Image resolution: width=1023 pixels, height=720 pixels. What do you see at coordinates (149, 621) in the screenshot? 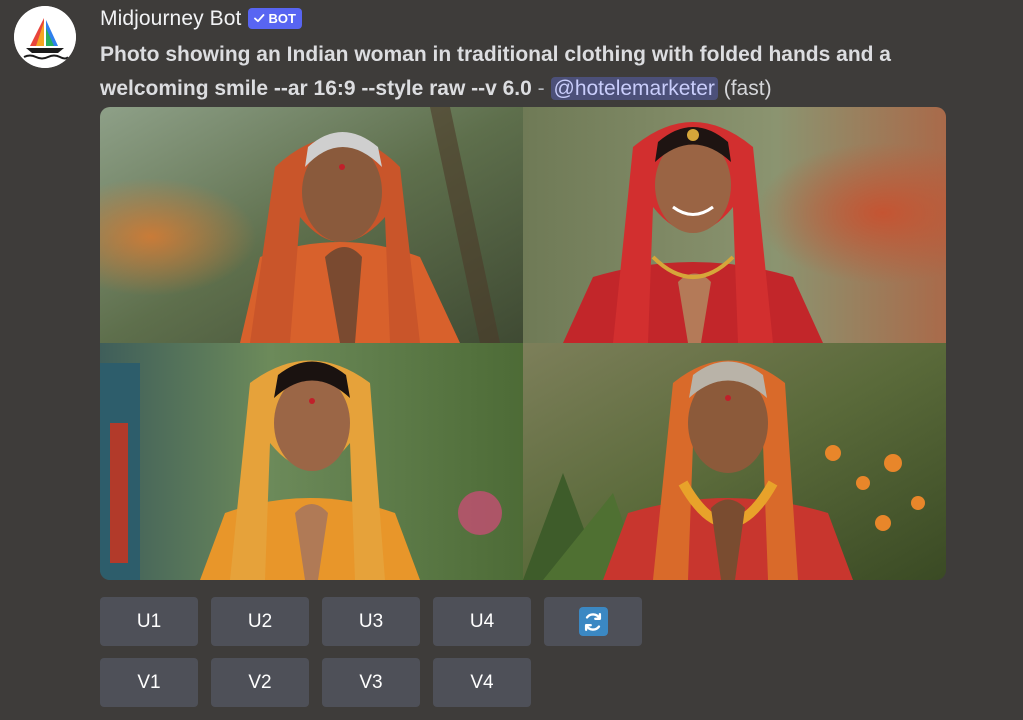
I see `upscale-button-1: U1` at bounding box center [149, 621].